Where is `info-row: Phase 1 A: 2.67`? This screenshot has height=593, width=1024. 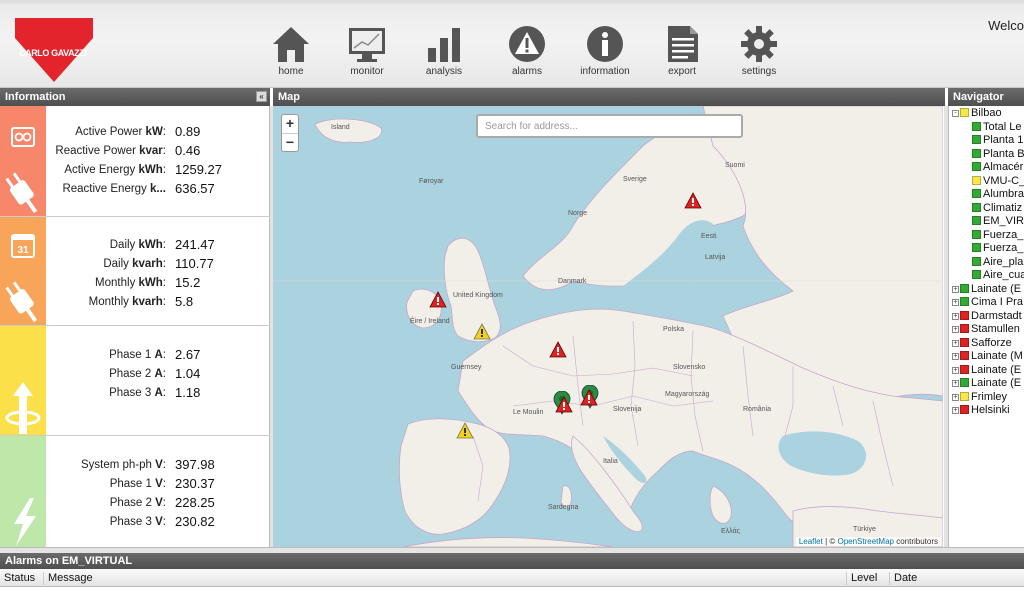 info-row: Phase 1 A: 2.67 is located at coordinates (158, 356).